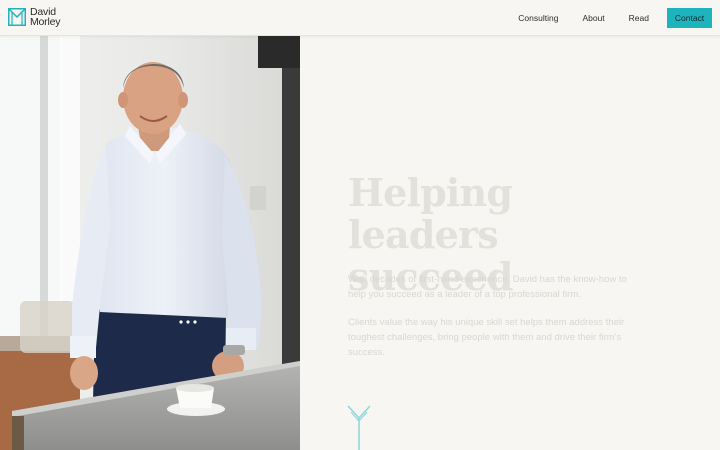  I want to click on logo-link: David Morley, so click(34, 17).